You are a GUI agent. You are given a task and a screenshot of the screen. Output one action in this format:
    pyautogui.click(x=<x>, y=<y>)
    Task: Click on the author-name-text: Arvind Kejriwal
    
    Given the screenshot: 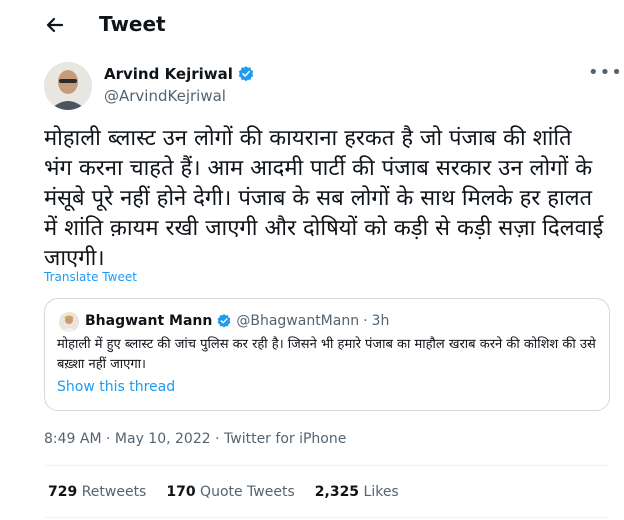 What is the action you would take?
    pyautogui.click(x=168, y=74)
    